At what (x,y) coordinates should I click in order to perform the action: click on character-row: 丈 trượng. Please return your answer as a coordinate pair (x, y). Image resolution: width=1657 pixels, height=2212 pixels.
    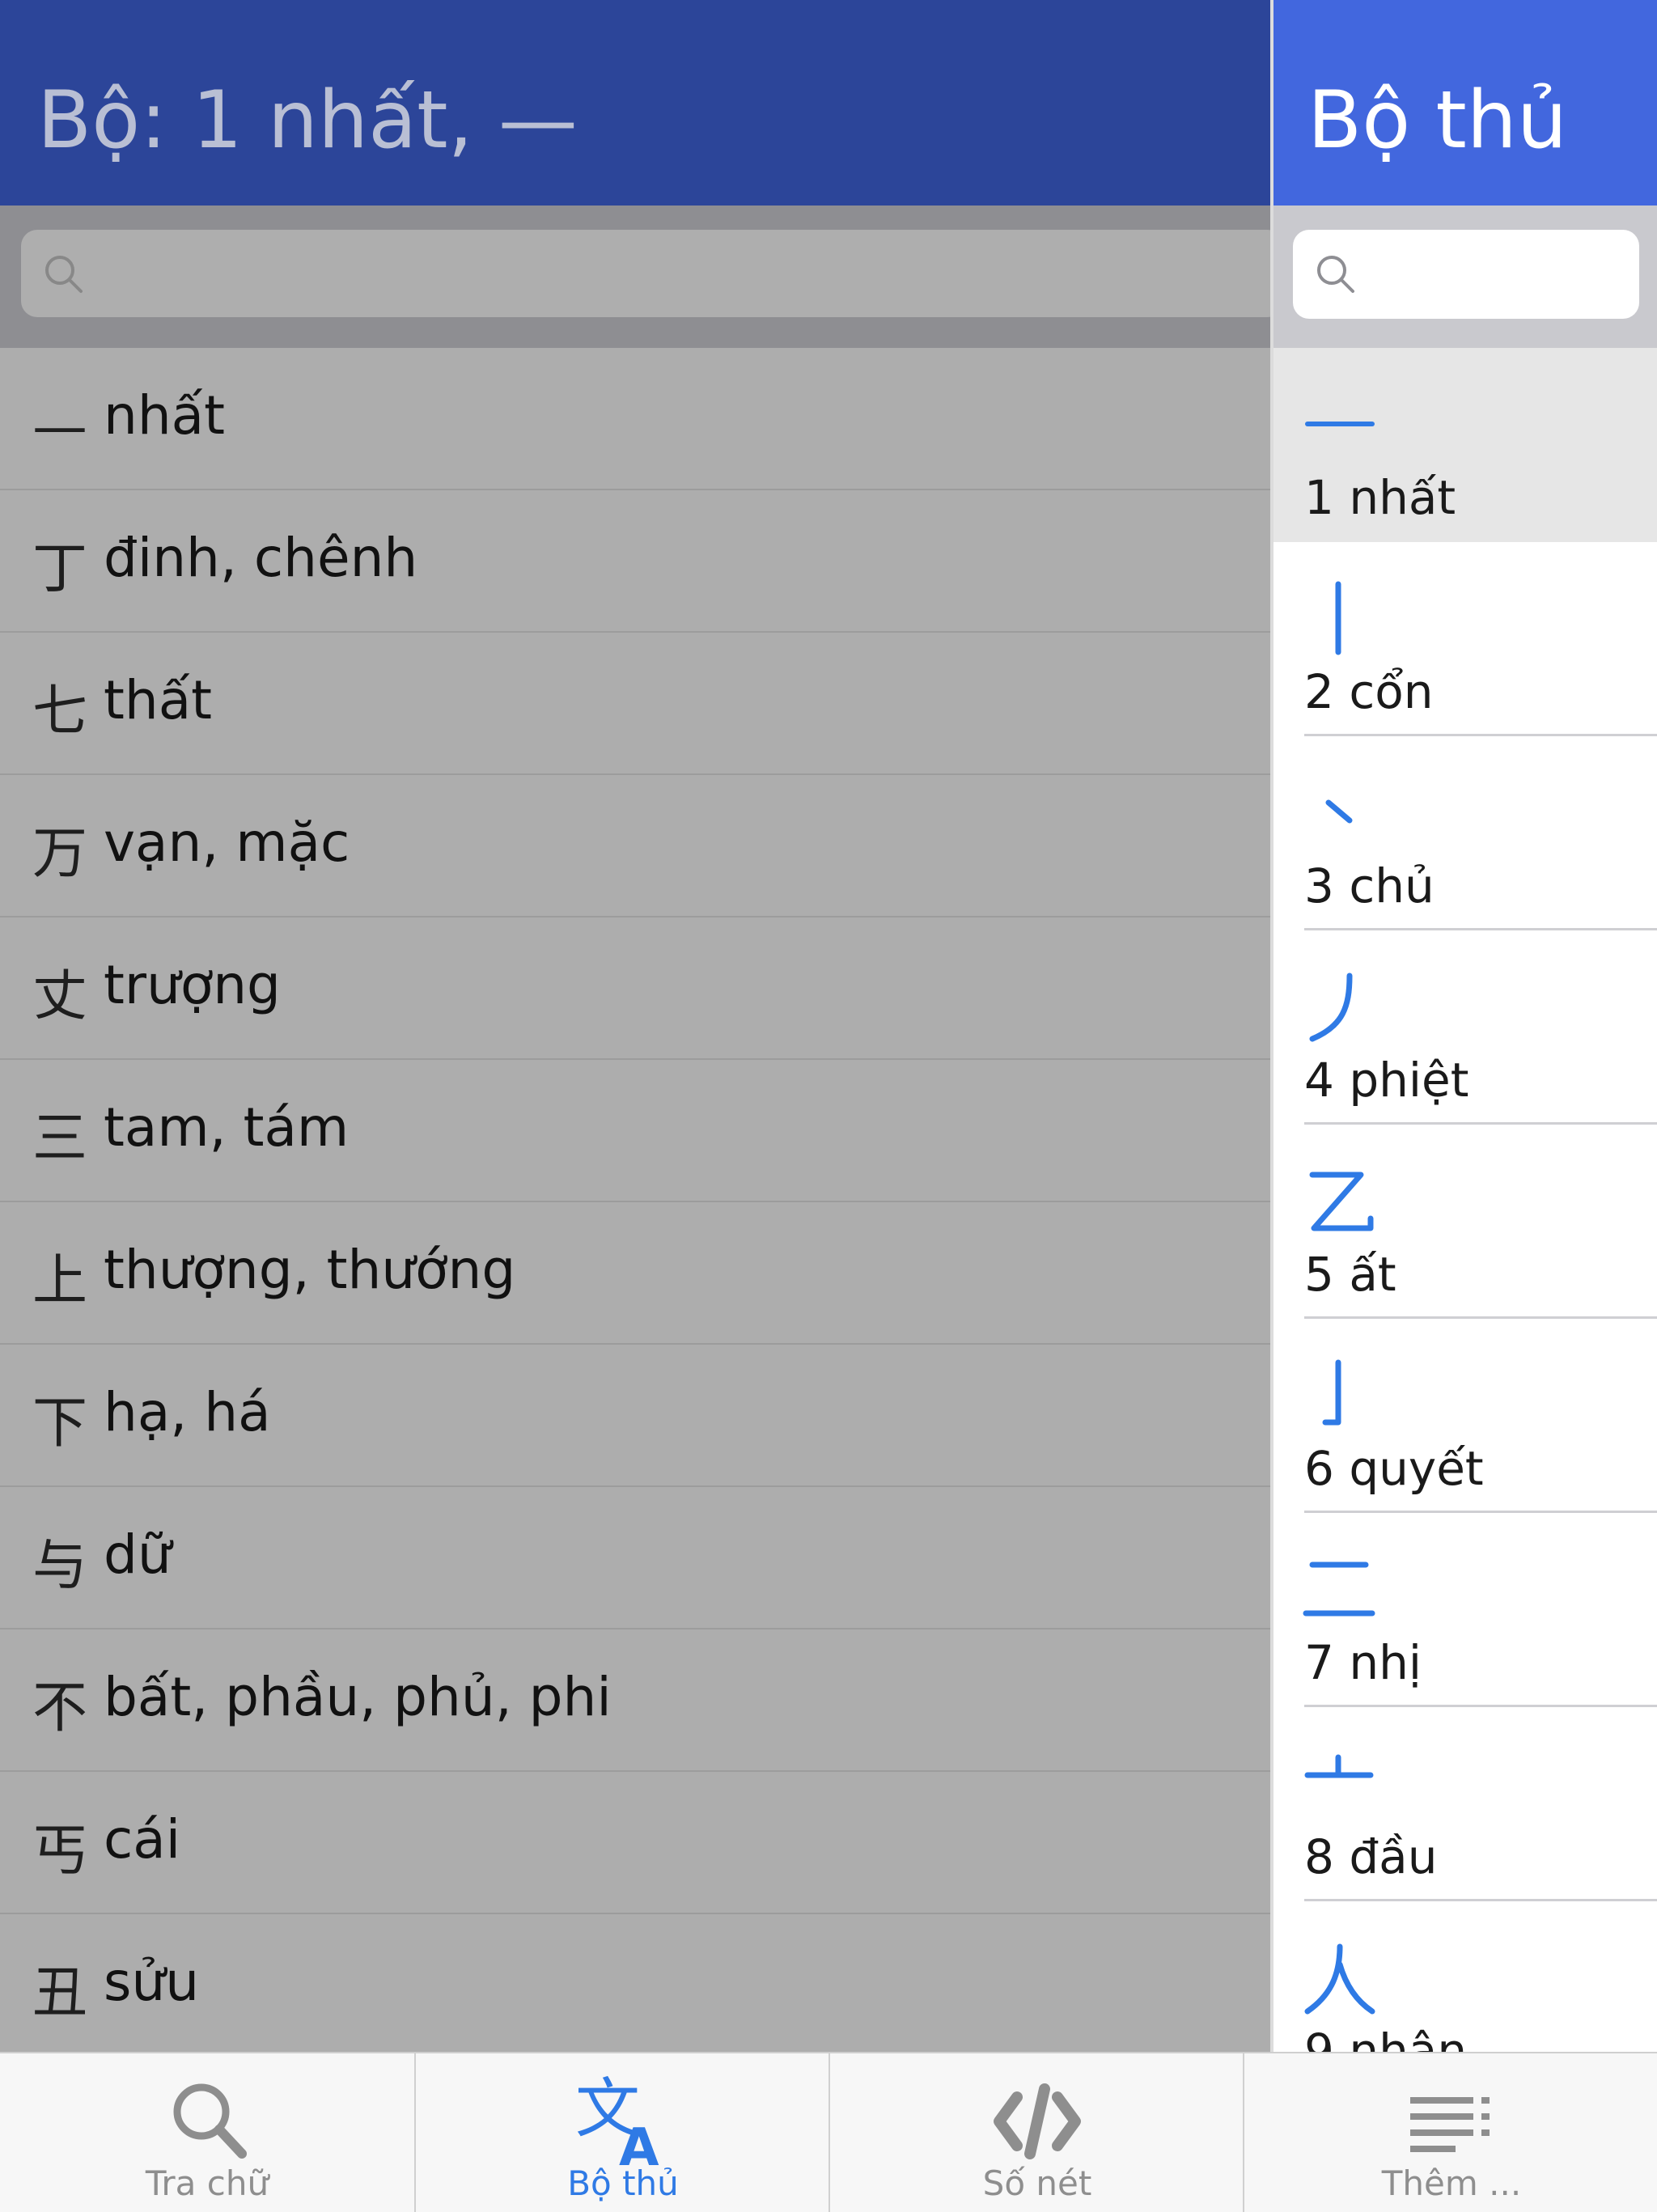
    Looking at the image, I should click on (635, 988).